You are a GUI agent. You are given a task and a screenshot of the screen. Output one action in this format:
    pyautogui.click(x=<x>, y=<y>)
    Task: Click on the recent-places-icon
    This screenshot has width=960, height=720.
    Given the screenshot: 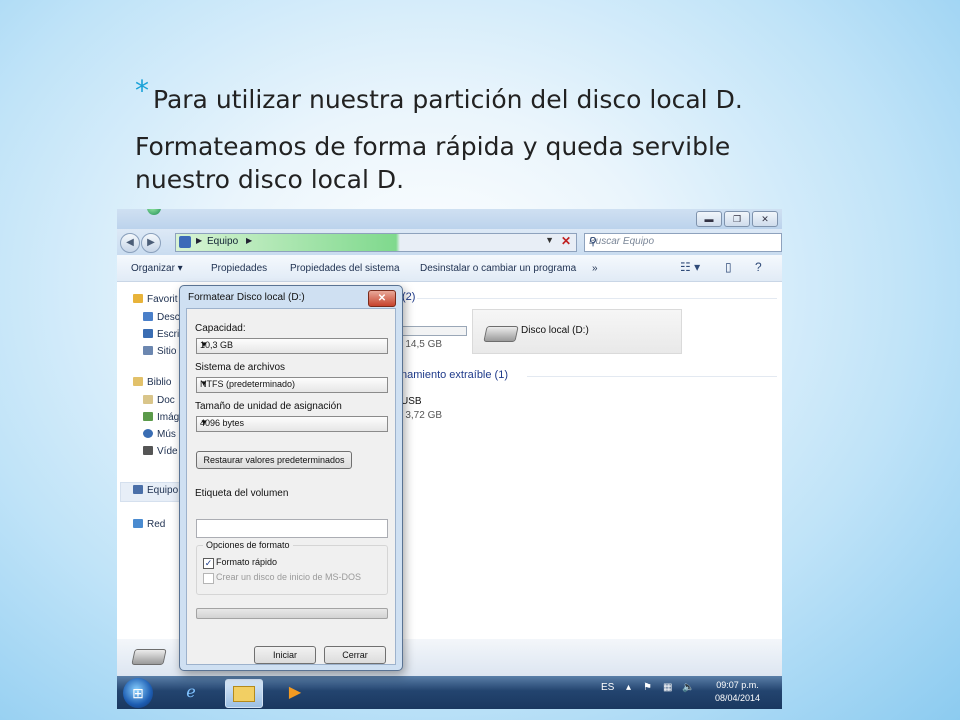 What is the action you would take?
    pyautogui.click(x=148, y=350)
    